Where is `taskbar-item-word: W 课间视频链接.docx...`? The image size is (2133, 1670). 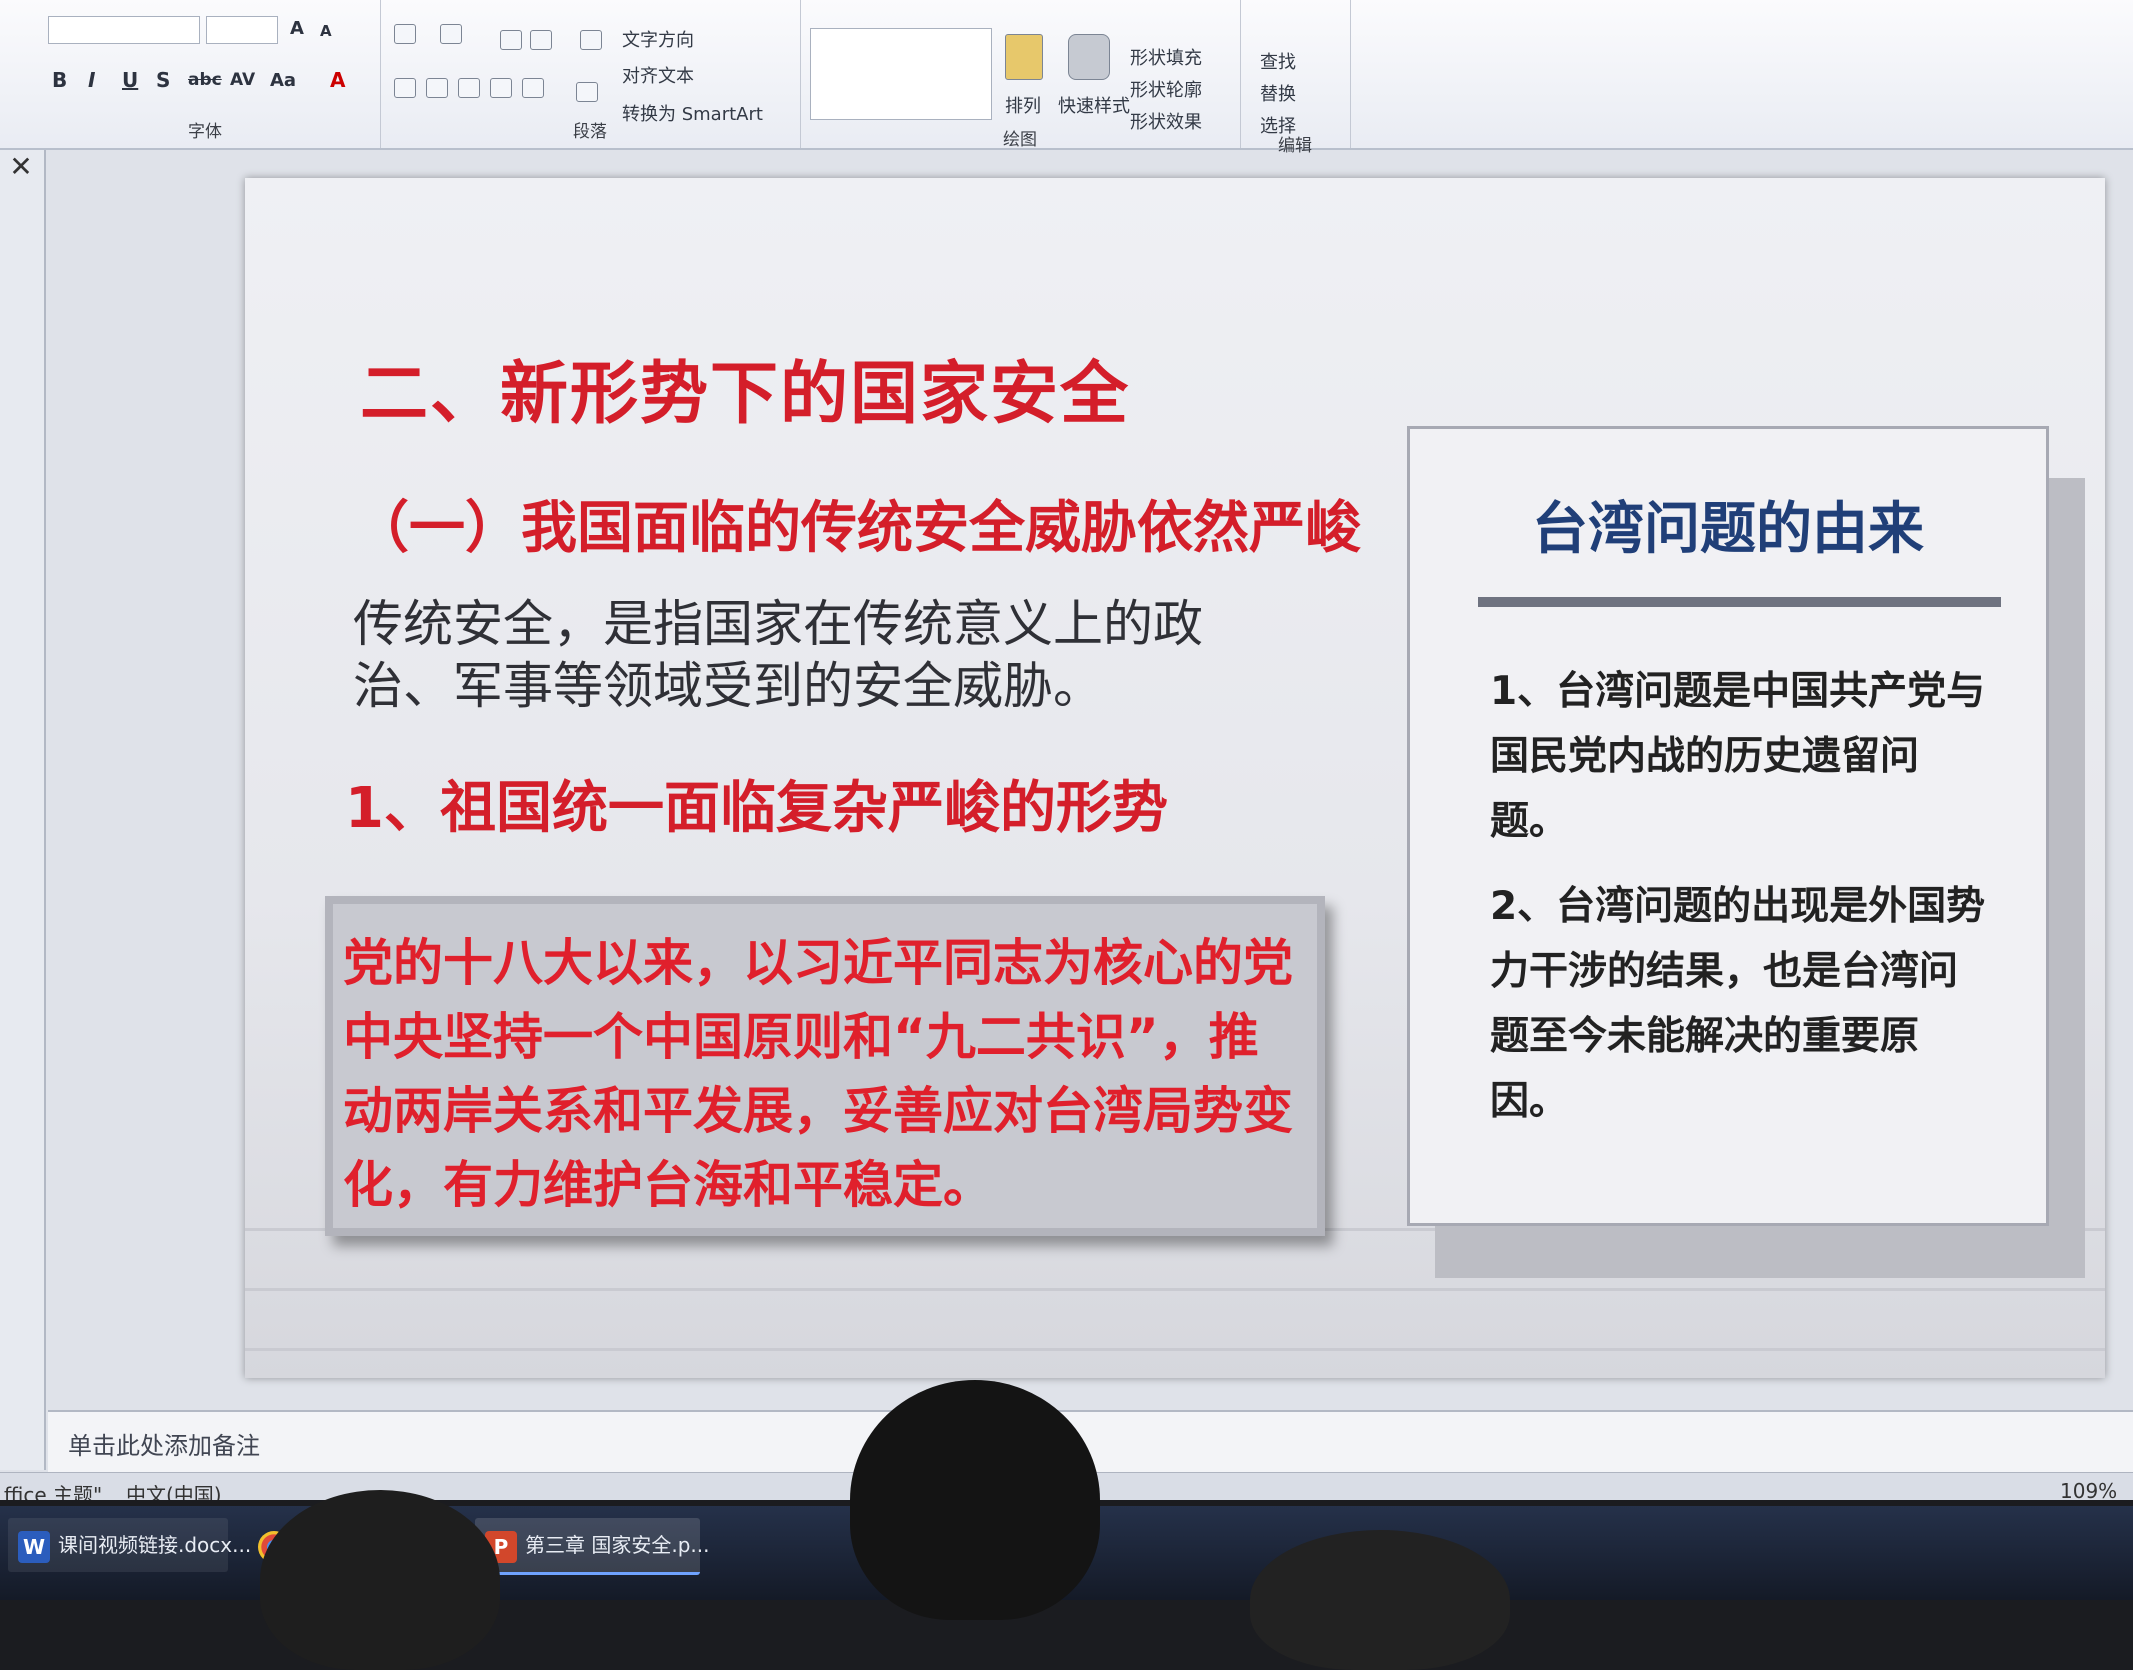 taskbar-item-word: W 课间视频链接.docx... is located at coordinates (129, 1545).